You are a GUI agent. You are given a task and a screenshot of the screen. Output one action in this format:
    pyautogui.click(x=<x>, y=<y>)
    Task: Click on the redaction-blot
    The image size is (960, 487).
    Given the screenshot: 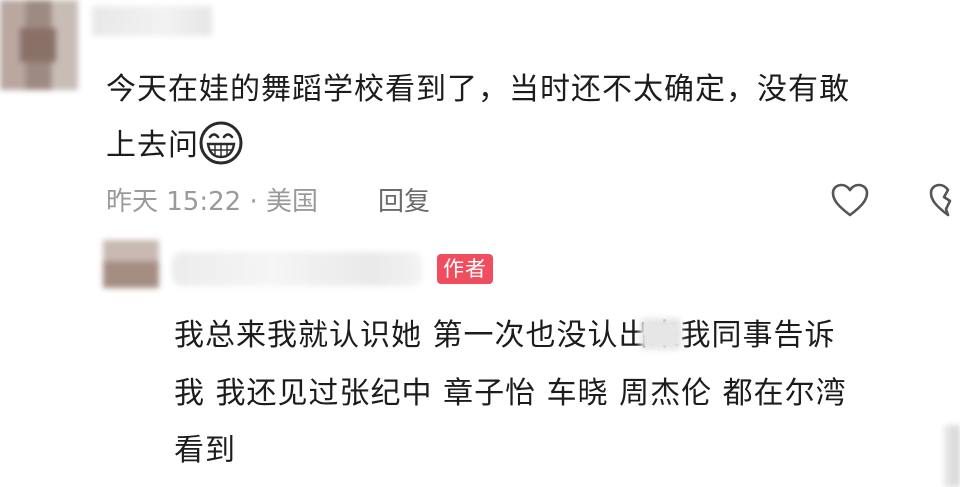 What is the action you would take?
    pyautogui.click(x=661, y=334)
    